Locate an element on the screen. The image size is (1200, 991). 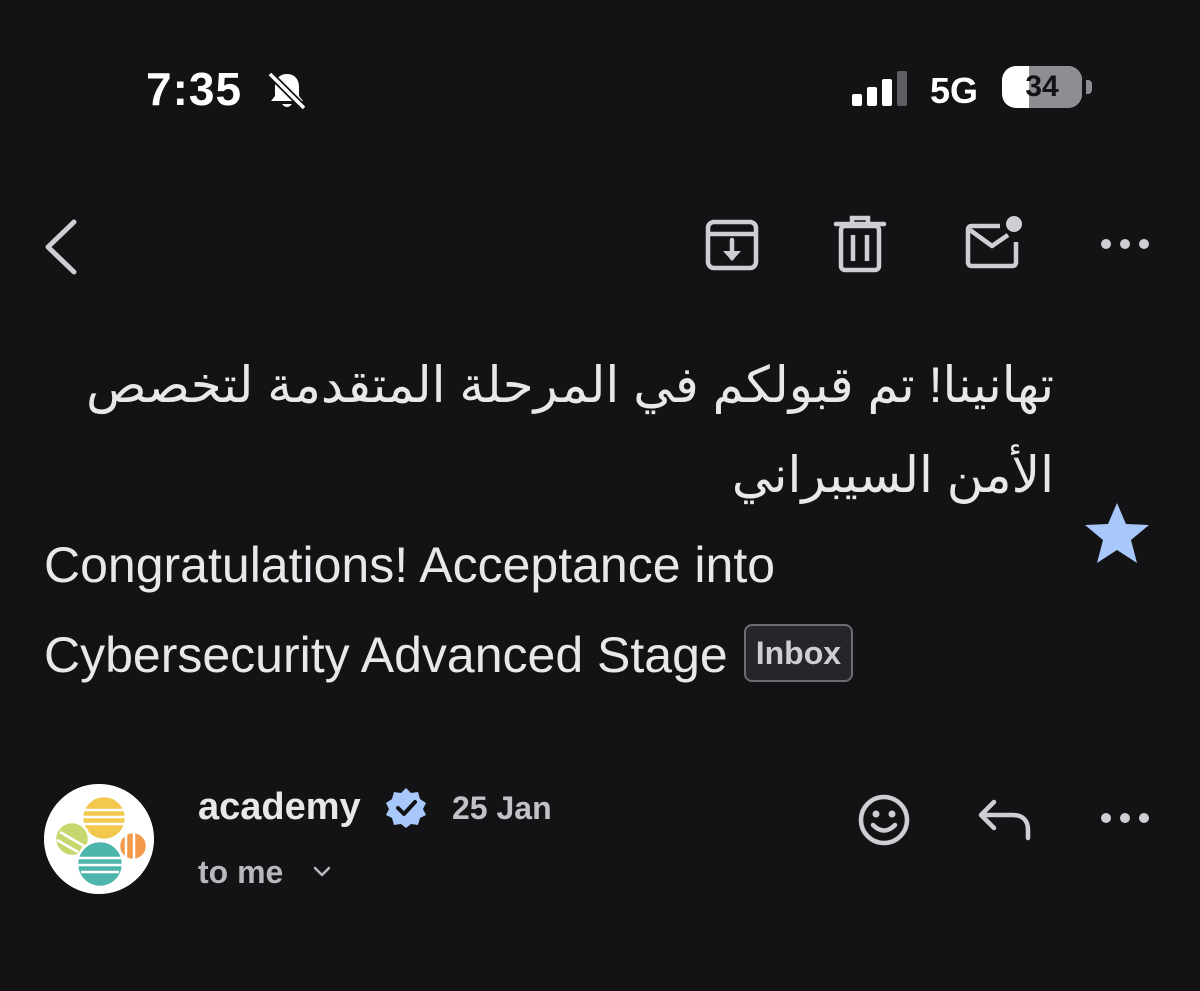
inbox-label-badge: Inbox is located at coordinates (798, 652).